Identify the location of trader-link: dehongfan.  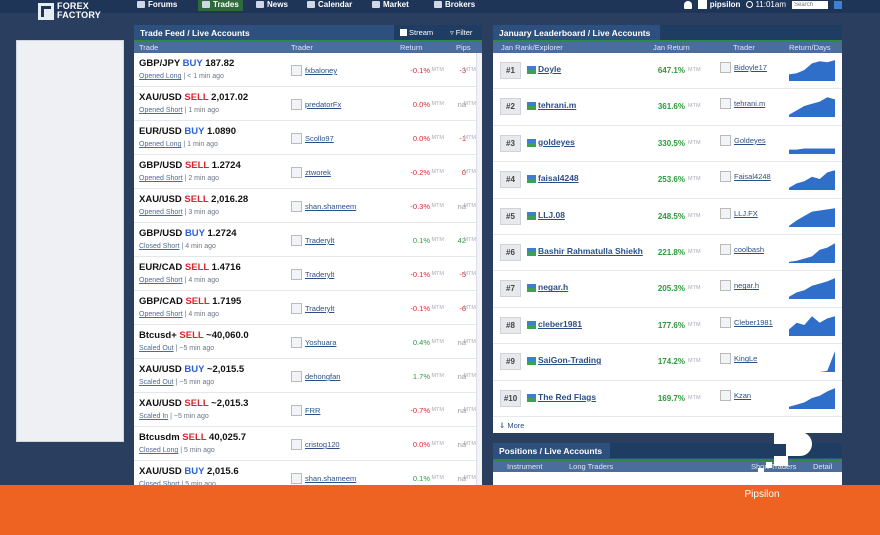
(315, 376).